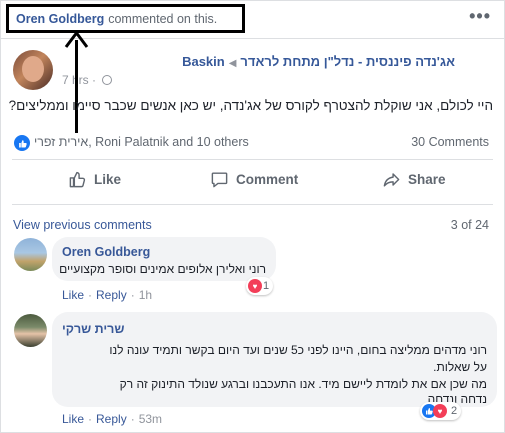  I want to click on reactors-summary: אירית זפרי, Roni Palatnik and 10 others, so click(141, 142).